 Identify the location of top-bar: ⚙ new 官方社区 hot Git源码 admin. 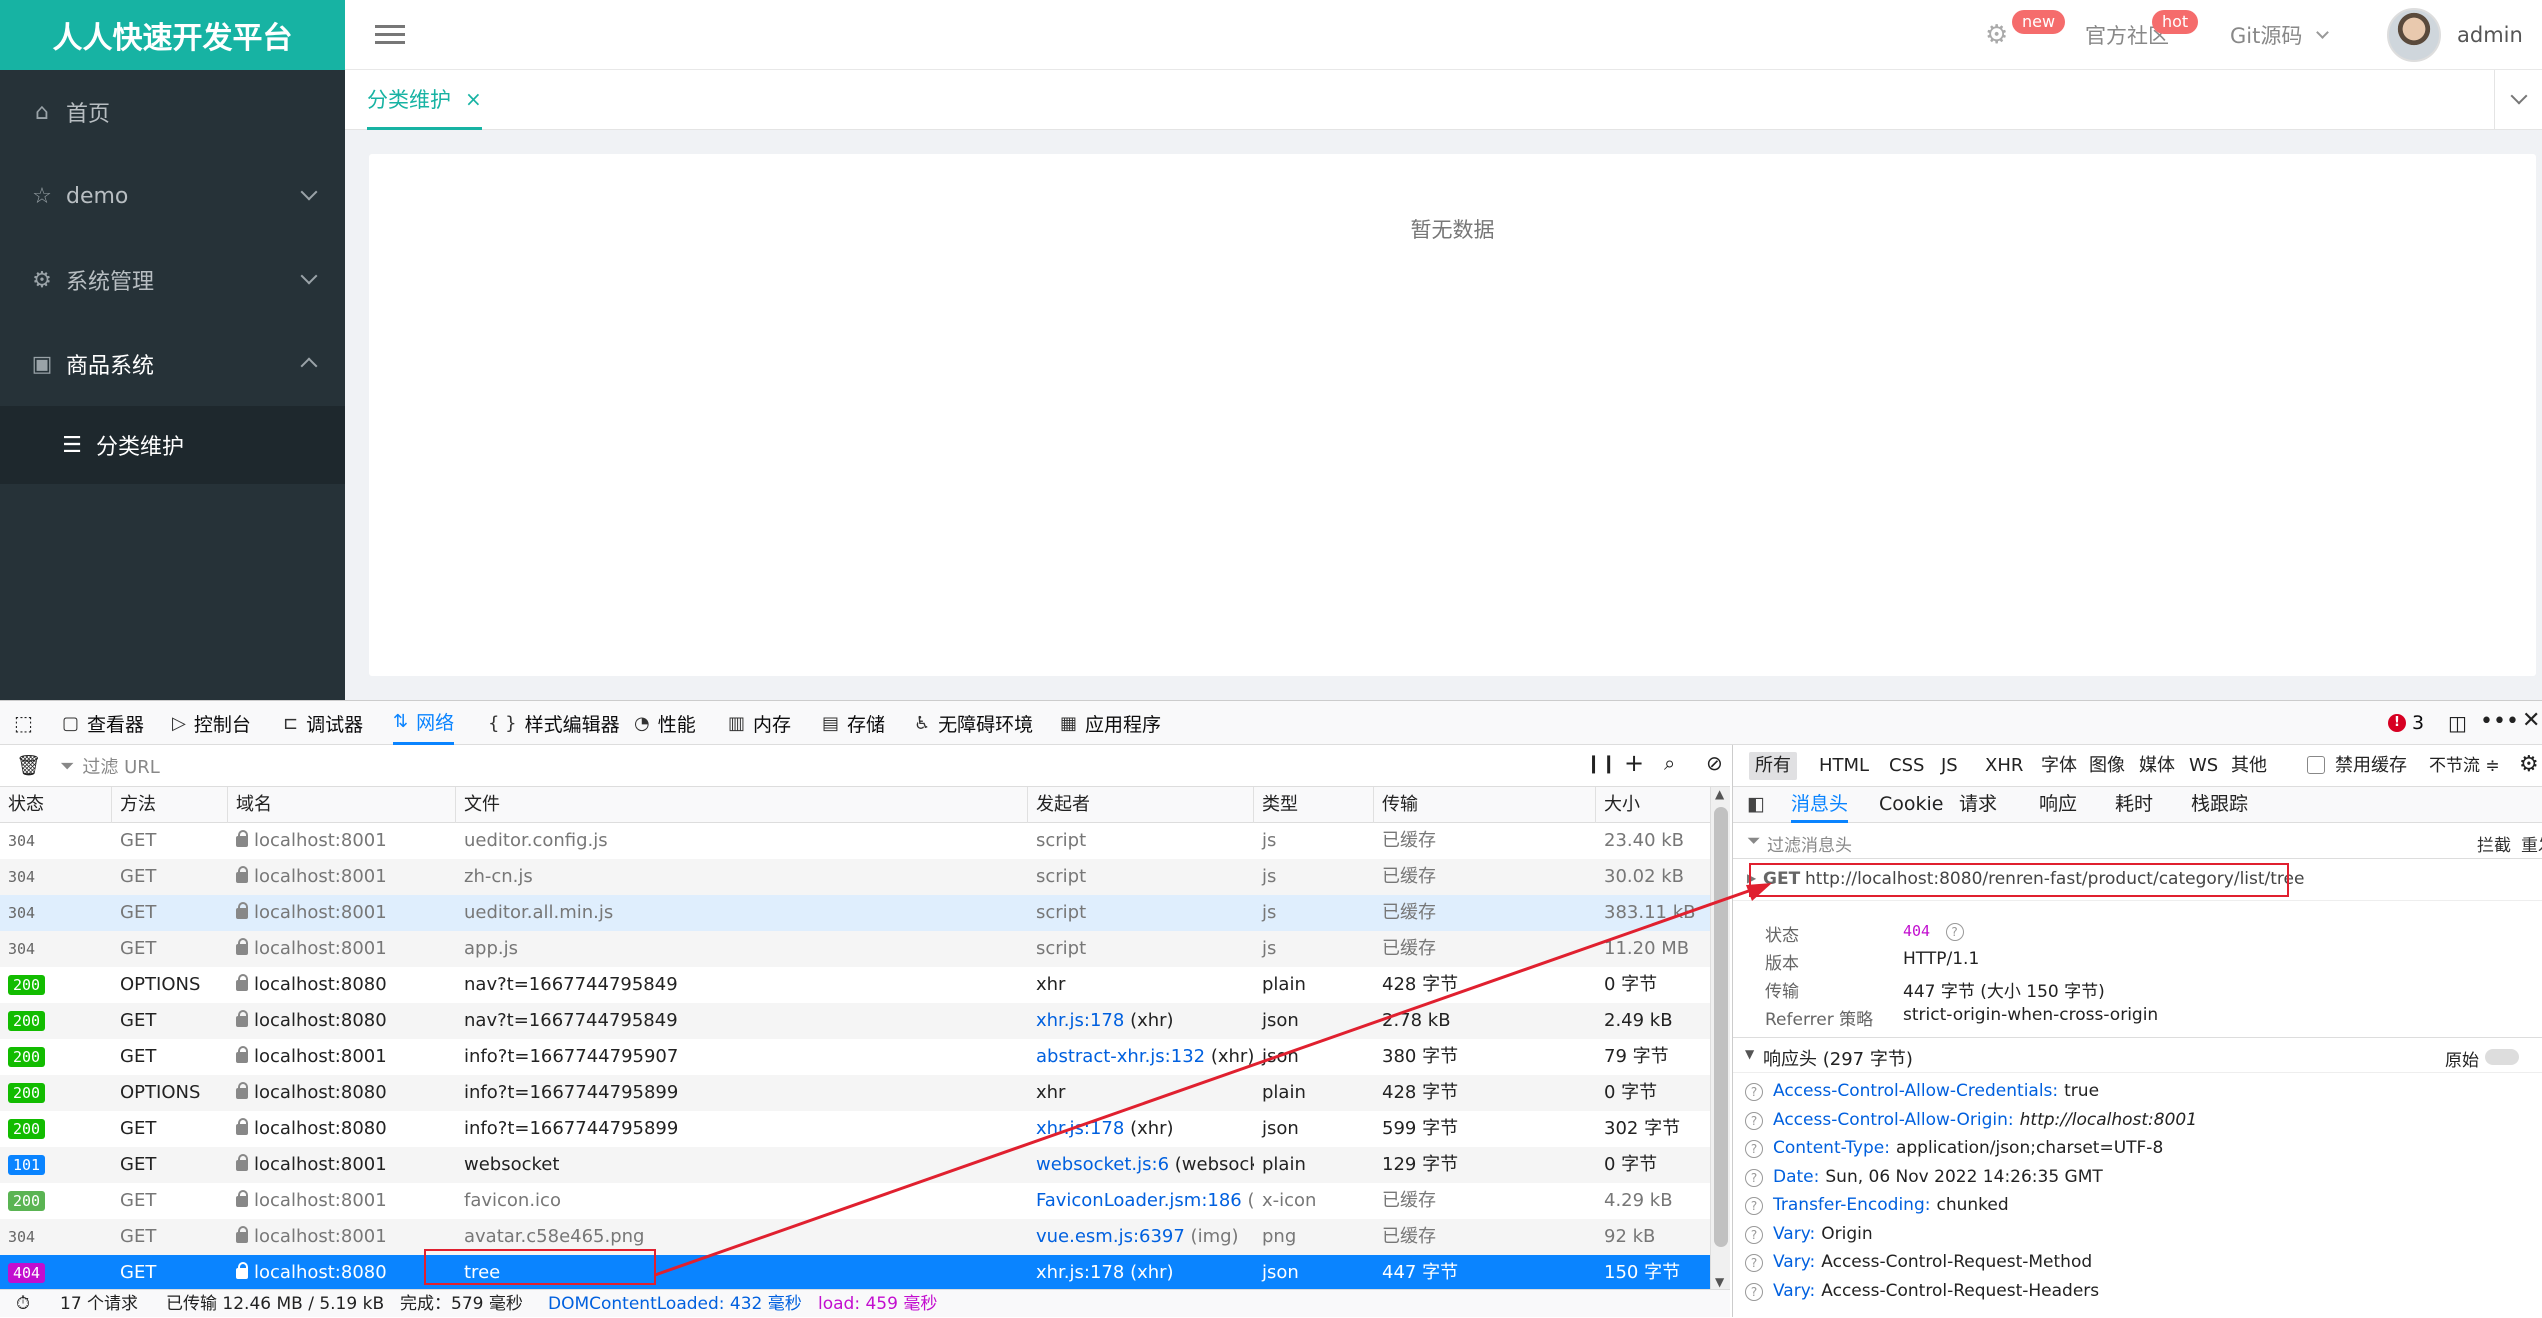
(1443, 35).